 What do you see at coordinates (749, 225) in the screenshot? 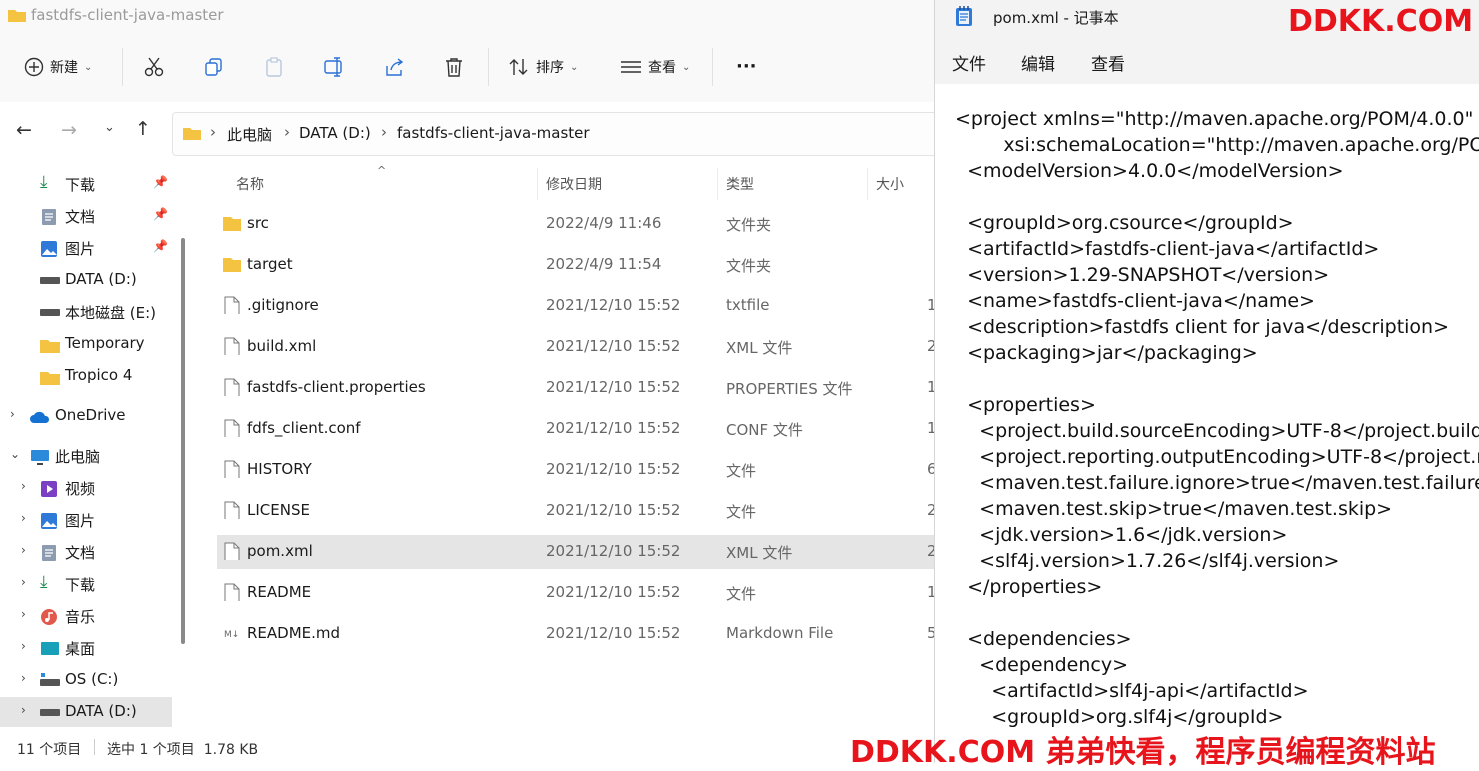
I see `file-type: 文件夹` at bounding box center [749, 225].